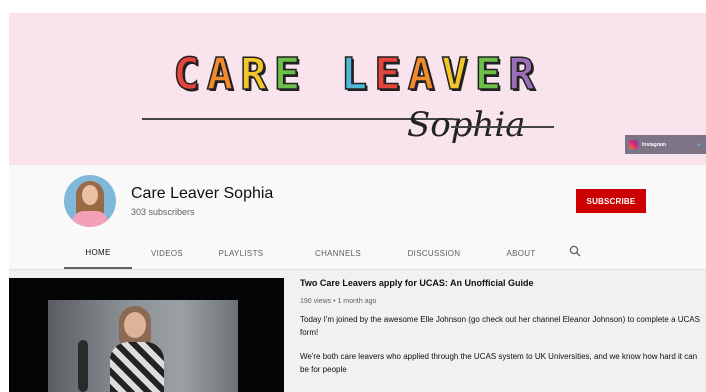 This screenshot has width=706, height=392. I want to click on tab-home: HOME, so click(98, 253).